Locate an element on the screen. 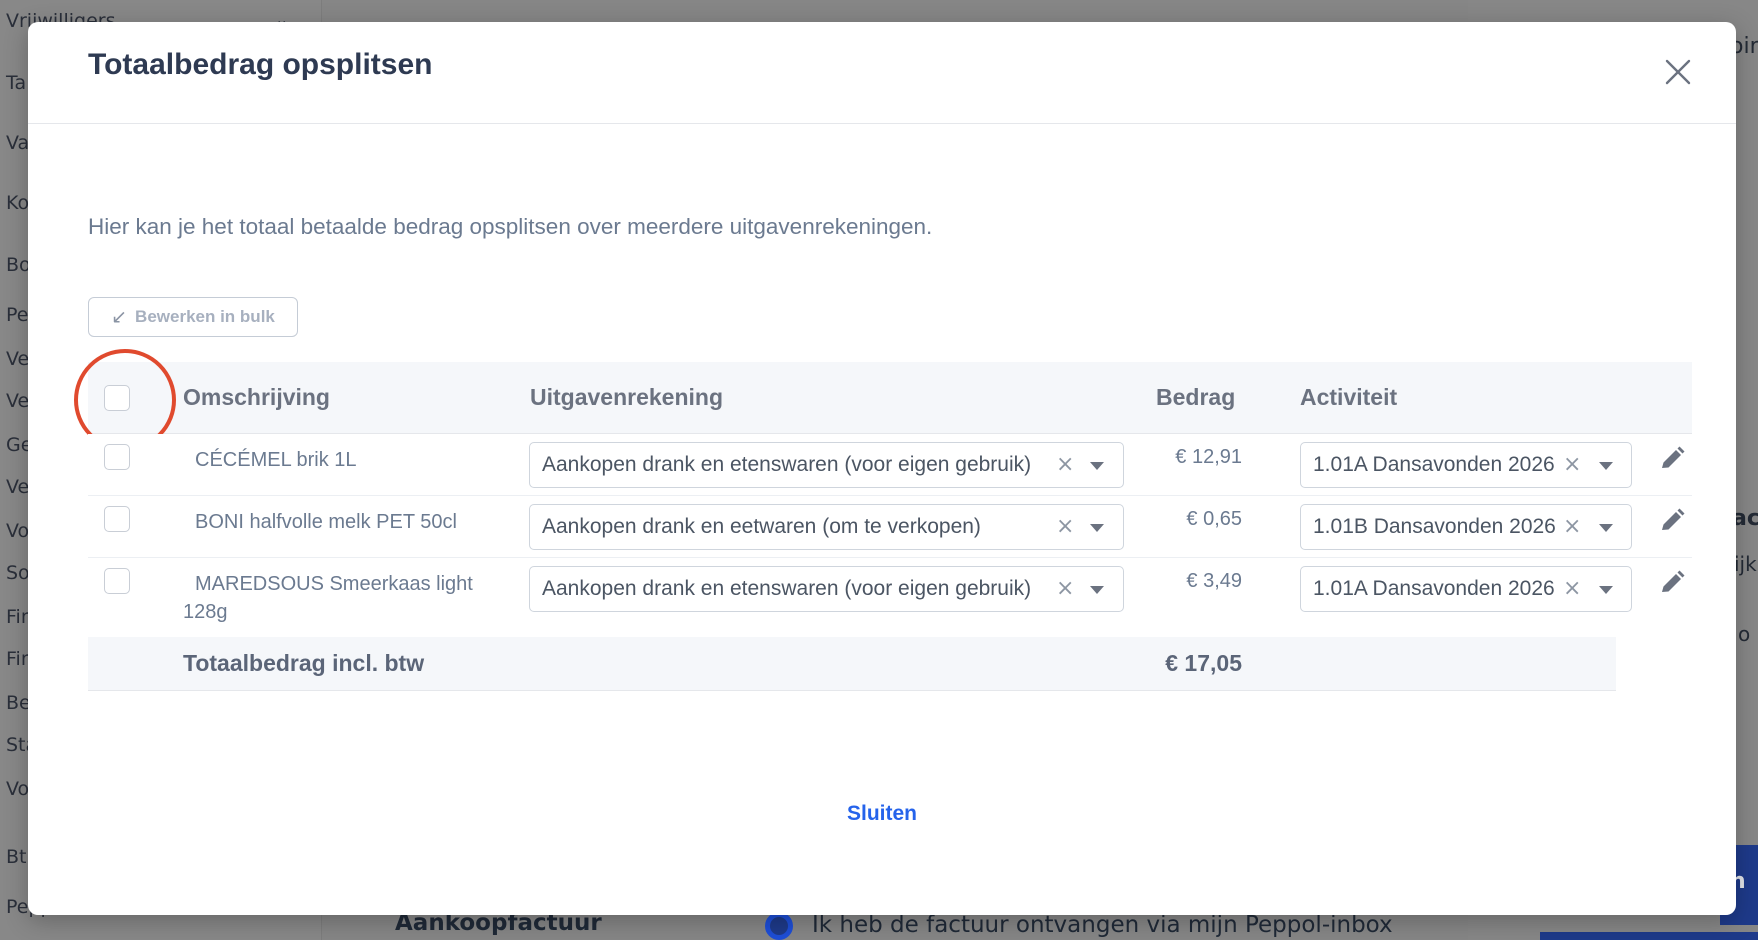 The image size is (1758, 940). header-activity: Activiteit is located at coordinates (1349, 397).